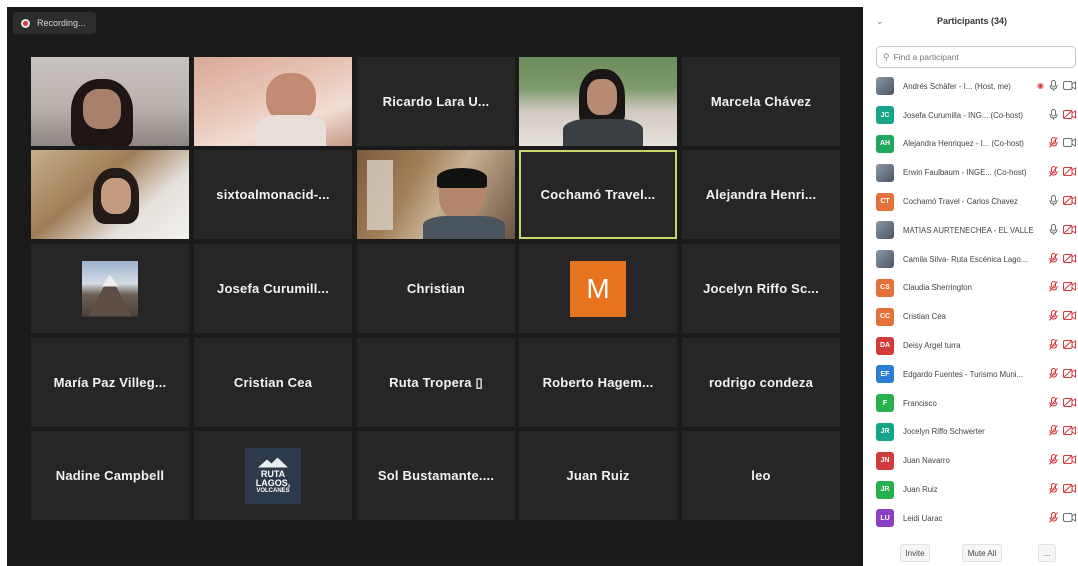  Describe the element at coordinates (885, 518) in the screenshot. I see `avatar: LU` at that location.